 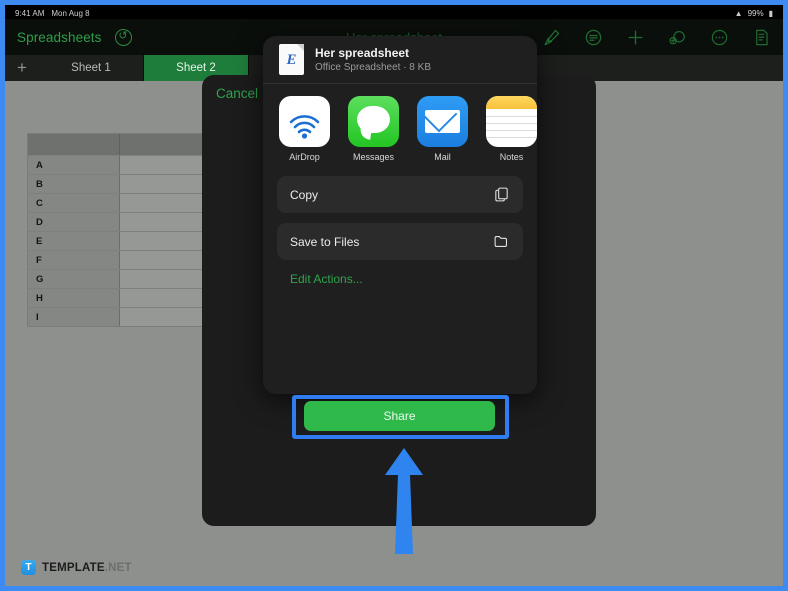 I want to click on action-copy: Copy, so click(x=400, y=194).